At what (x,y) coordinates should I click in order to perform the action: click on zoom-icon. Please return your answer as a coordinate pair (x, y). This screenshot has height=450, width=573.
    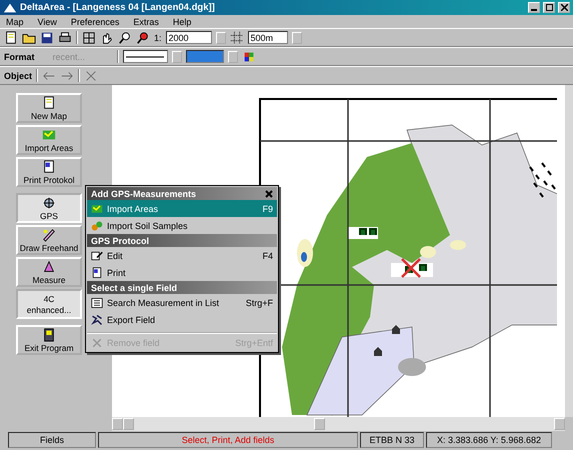
    Looking at the image, I should click on (125, 37).